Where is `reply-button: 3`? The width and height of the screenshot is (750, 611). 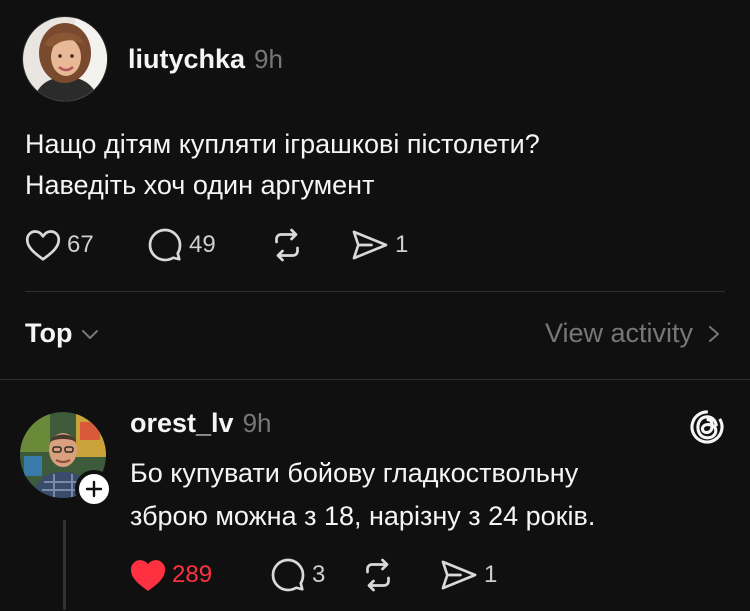 reply-button: 3 is located at coordinates (315, 575).